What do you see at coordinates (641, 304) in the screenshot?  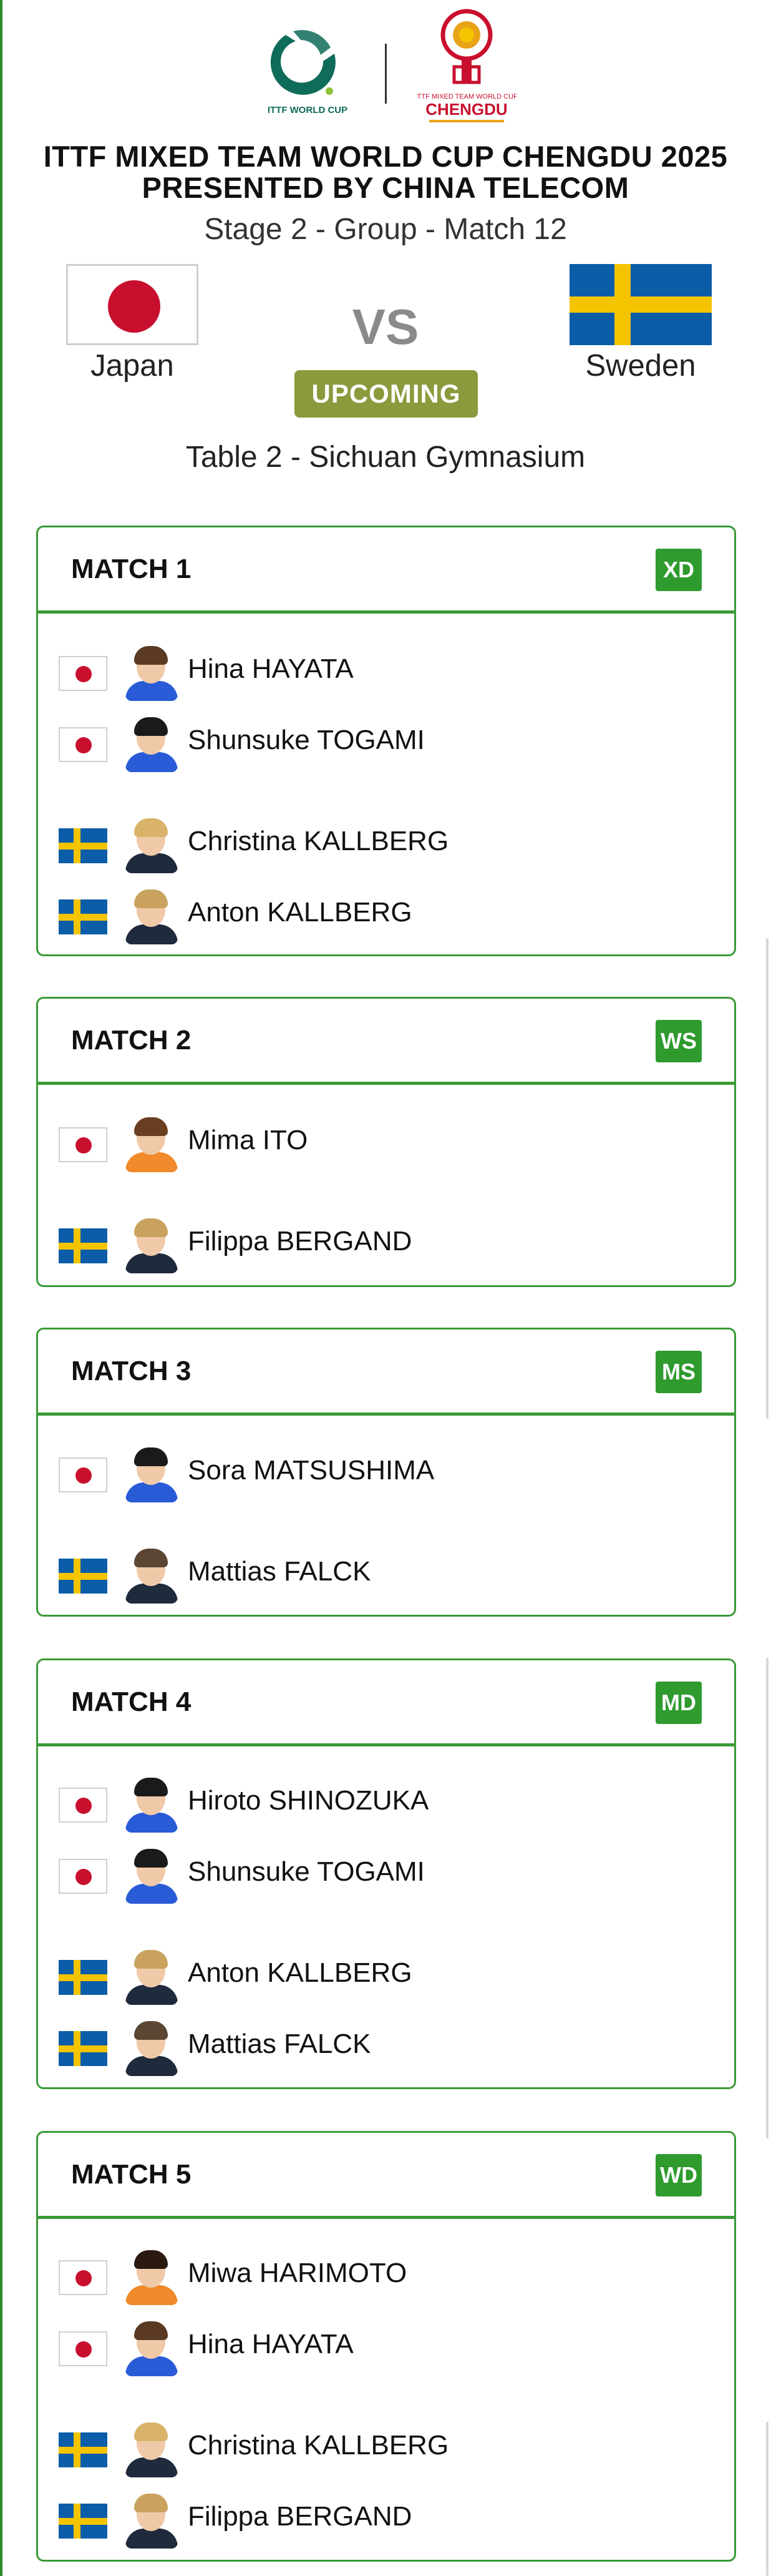 I see `sweden-flag` at bounding box center [641, 304].